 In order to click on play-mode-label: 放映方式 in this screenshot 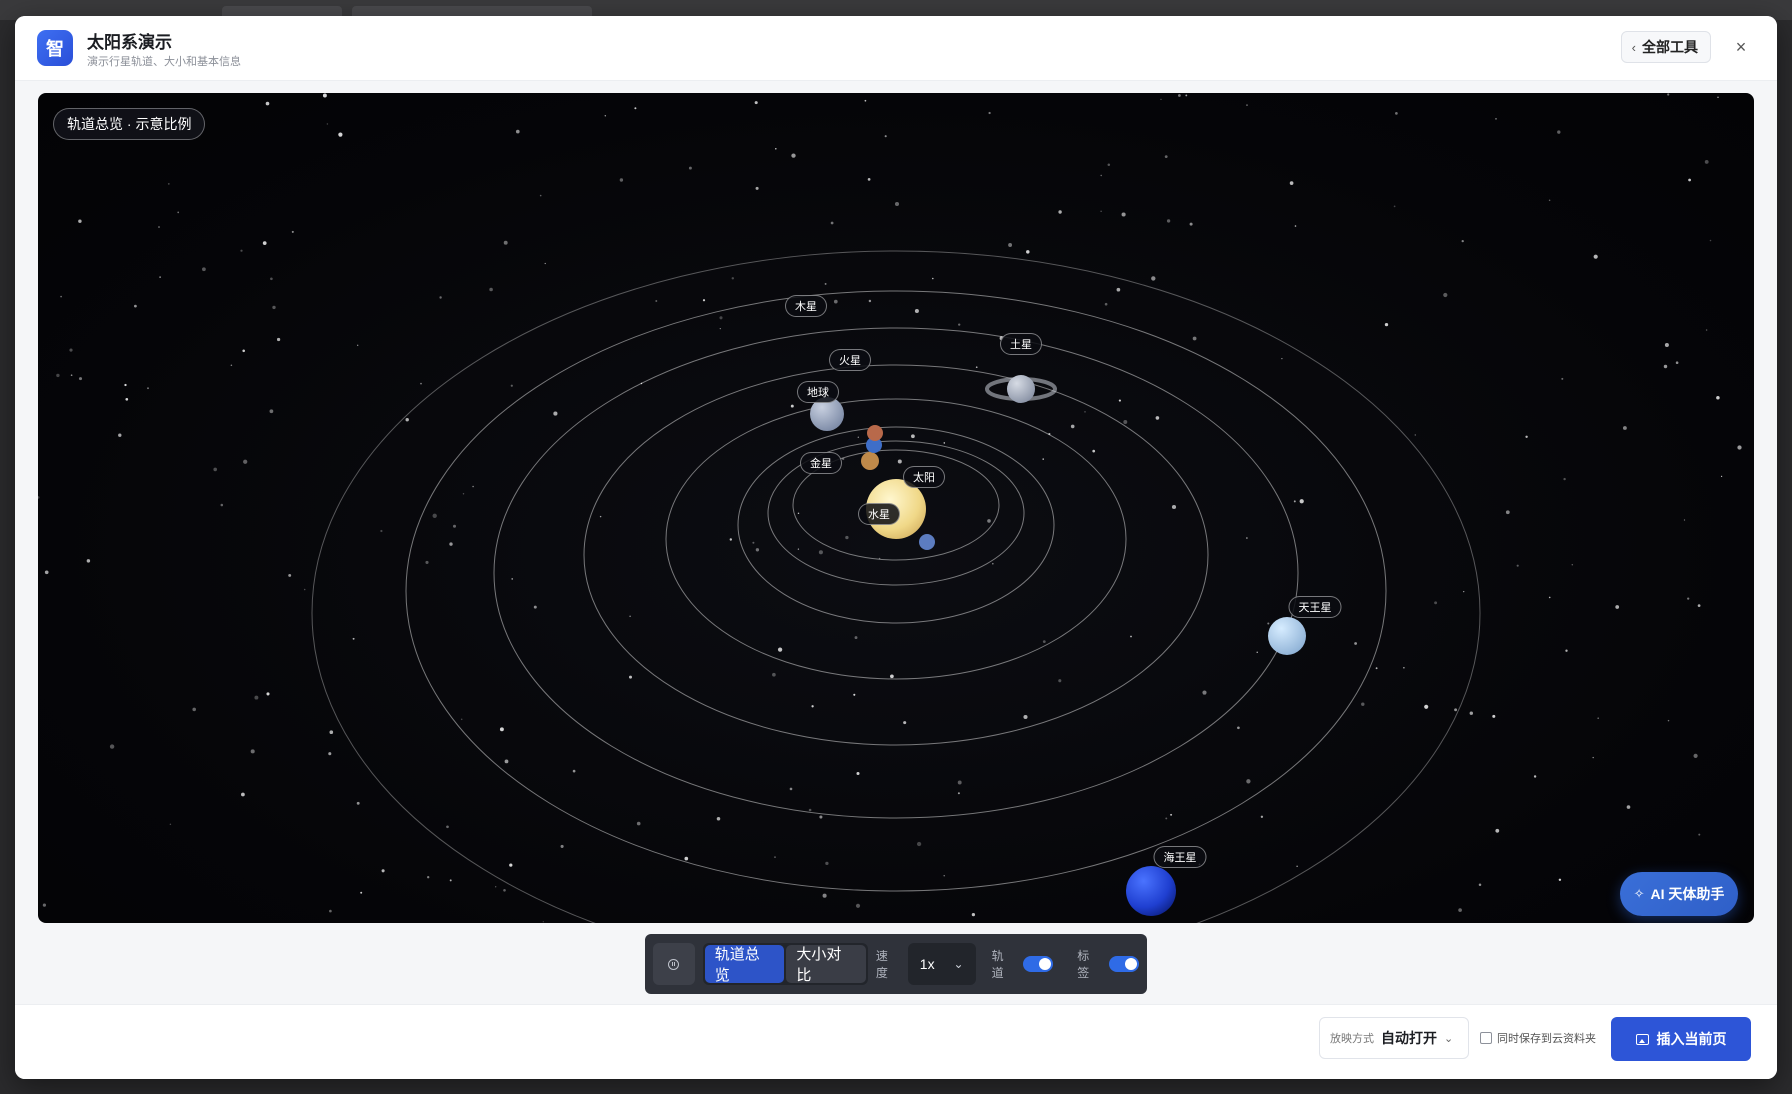, I will do `click(1352, 1039)`.